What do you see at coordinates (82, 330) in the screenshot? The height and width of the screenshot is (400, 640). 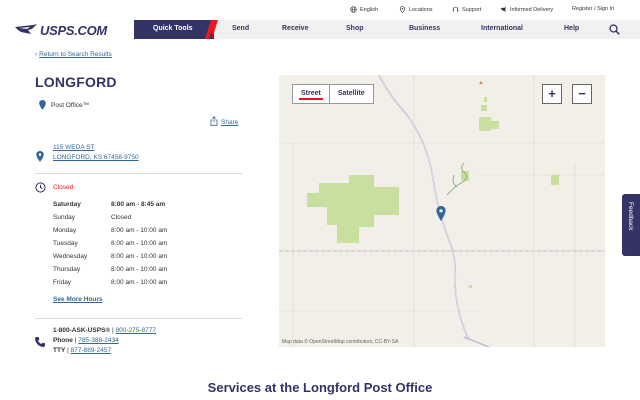 I see `contact-main-number: 1-800-ASK-USPS®` at bounding box center [82, 330].